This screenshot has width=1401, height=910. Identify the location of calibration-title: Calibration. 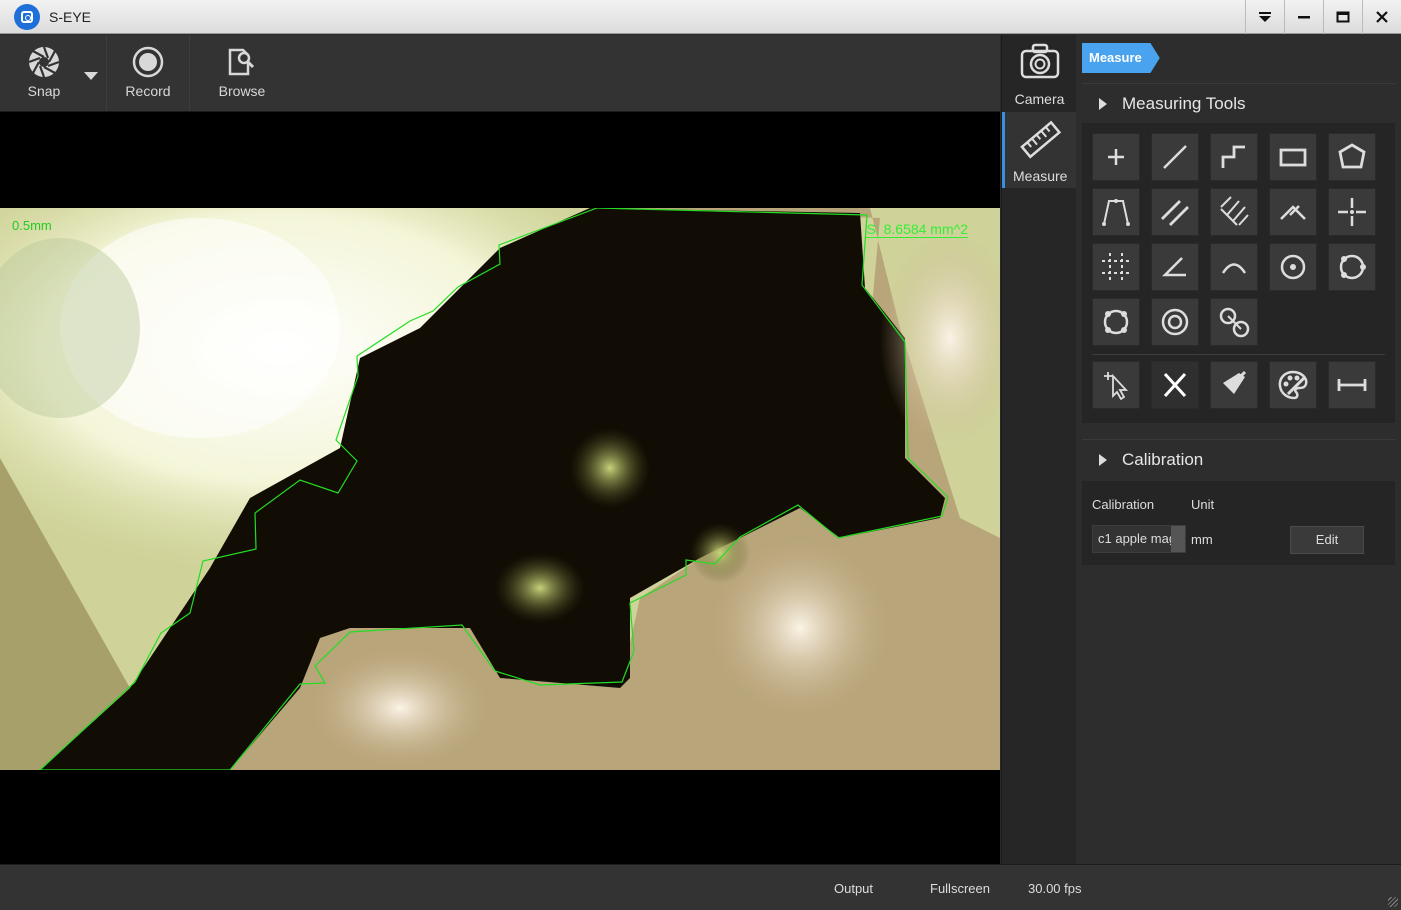
(1163, 459).